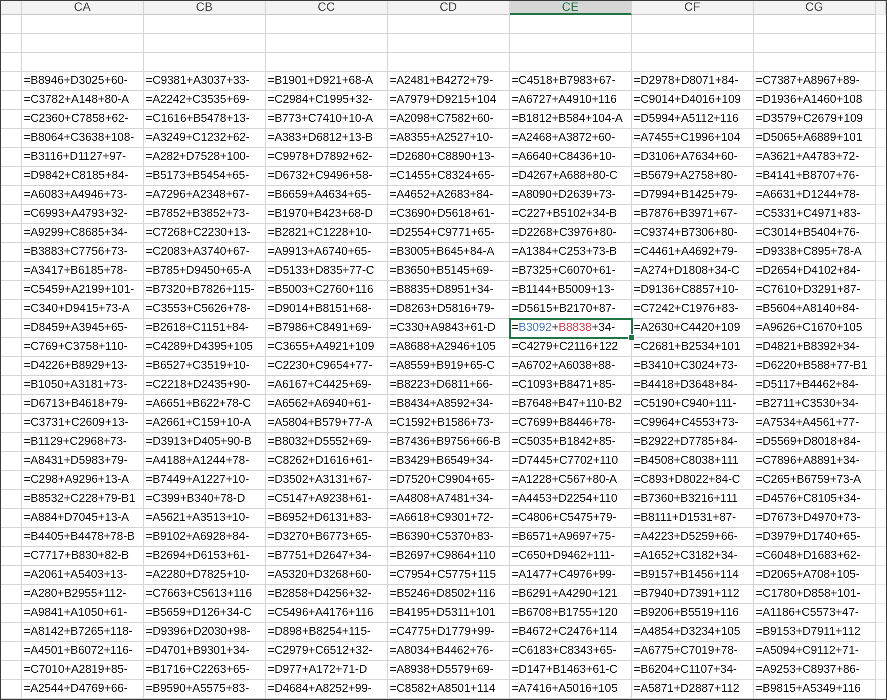 This screenshot has width=887, height=700. Describe the element at coordinates (693, 499) in the screenshot. I see `table-cell: =B7360+B3216+111` at that location.